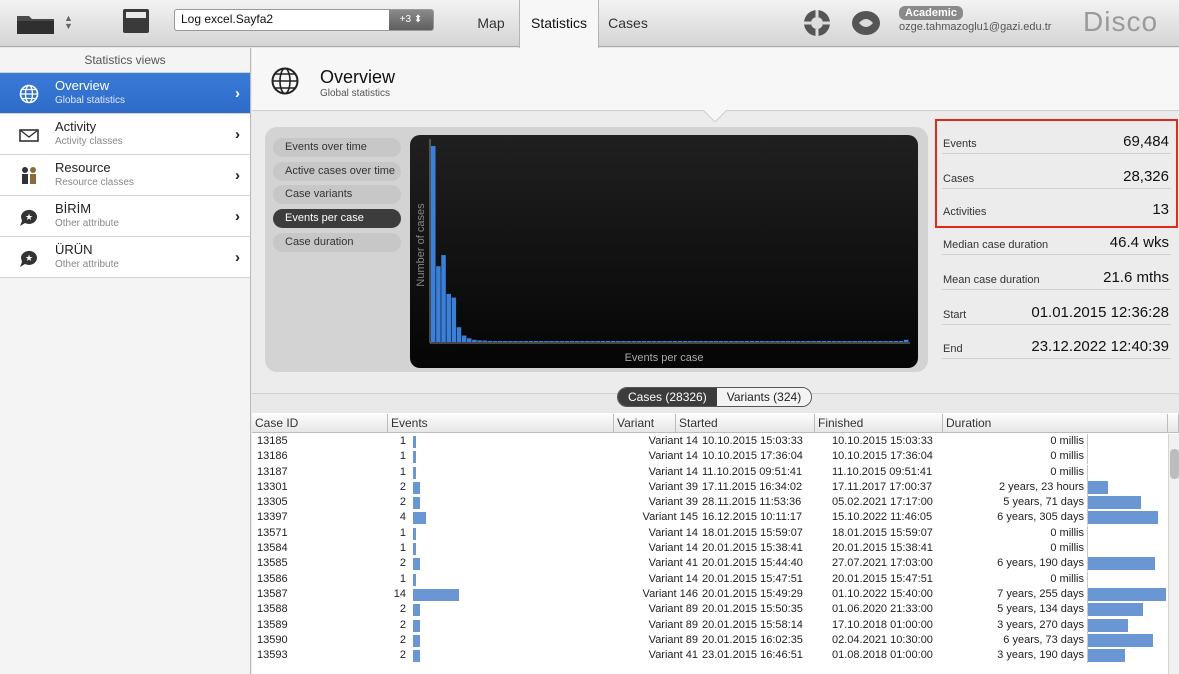  I want to click on duration-cell: 0 millis, so click(1067, 548).